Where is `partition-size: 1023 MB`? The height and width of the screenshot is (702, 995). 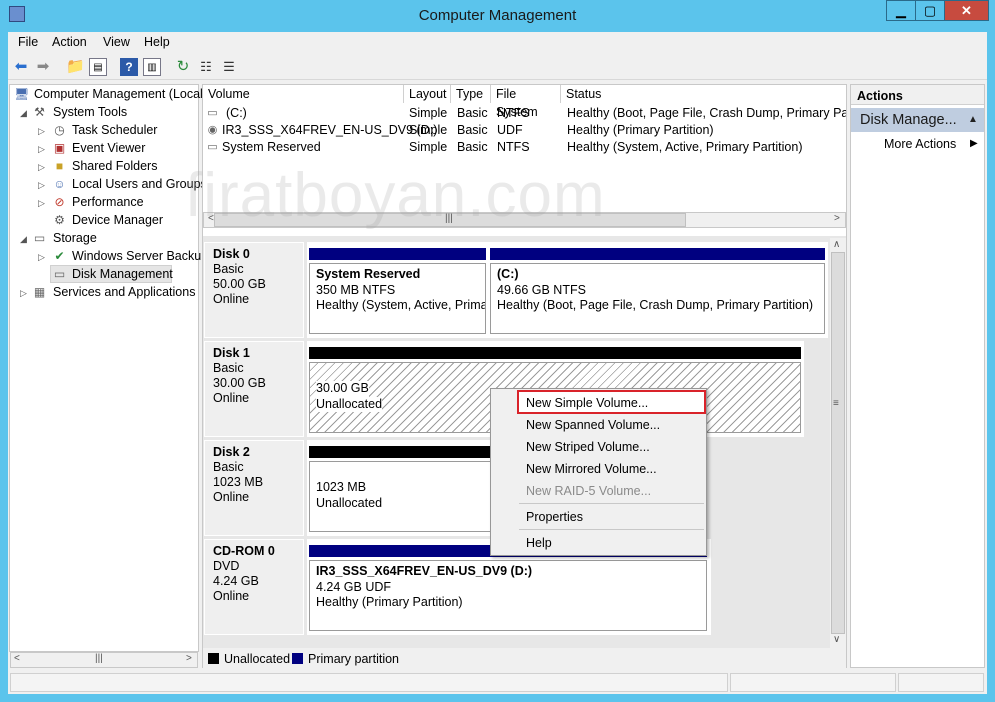 partition-size: 1023 MB is located at coordinates (341, 487).